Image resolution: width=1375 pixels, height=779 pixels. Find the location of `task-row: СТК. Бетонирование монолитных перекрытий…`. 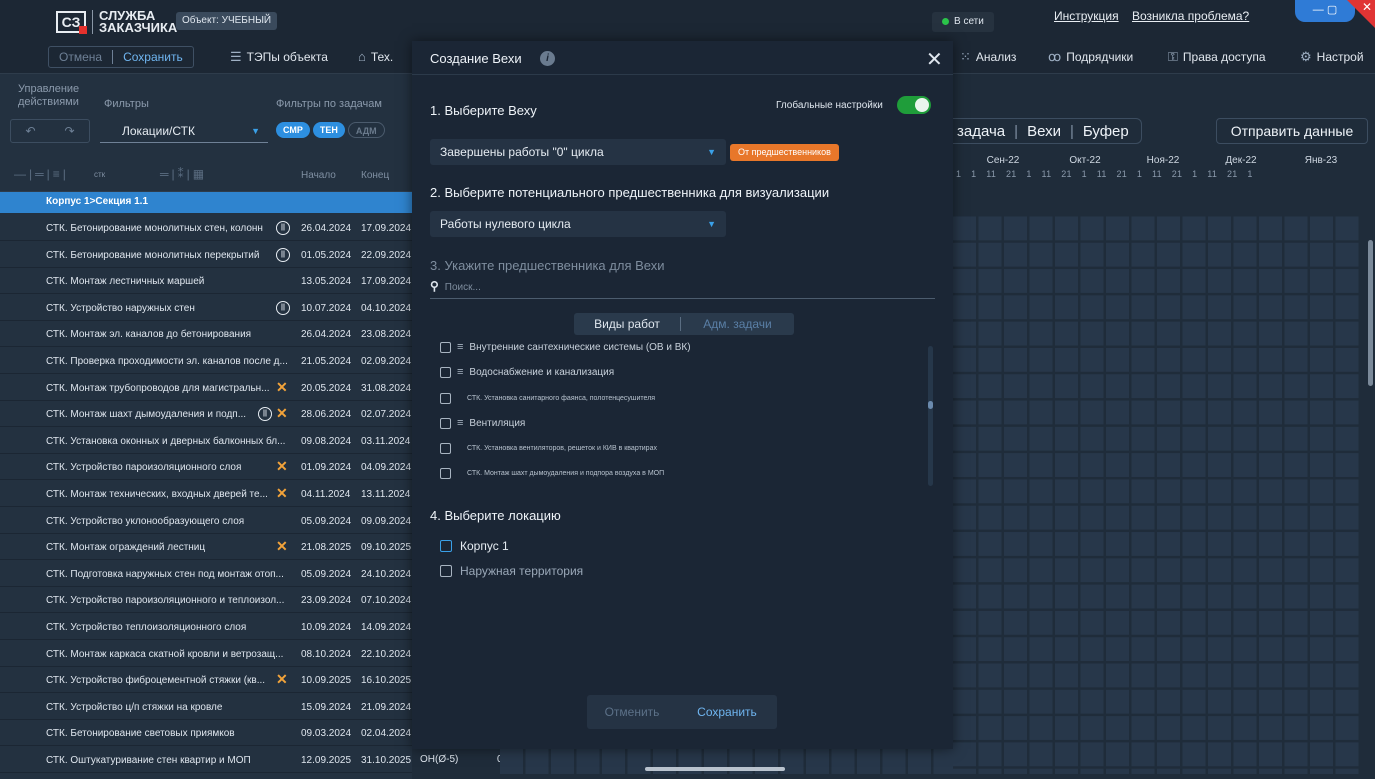

task-row: СТК. Бетонирование монолитных перекрытий… is located at coordinates (206, 255).